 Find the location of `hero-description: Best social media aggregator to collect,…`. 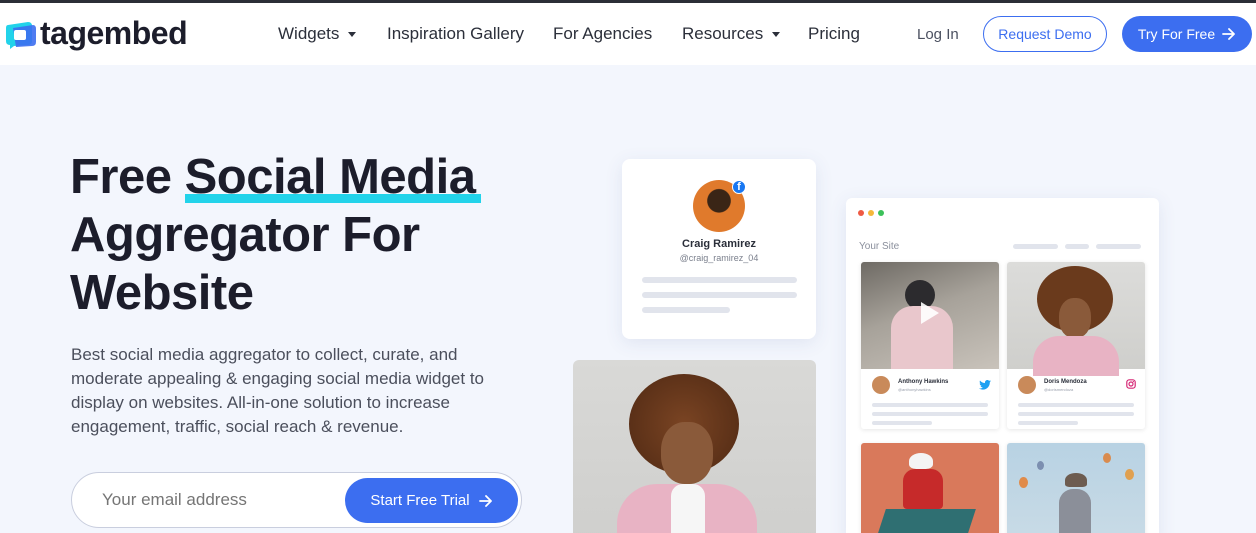

hero-description: Best social media aggregator to collect,… is located at coordinates (277, 390).